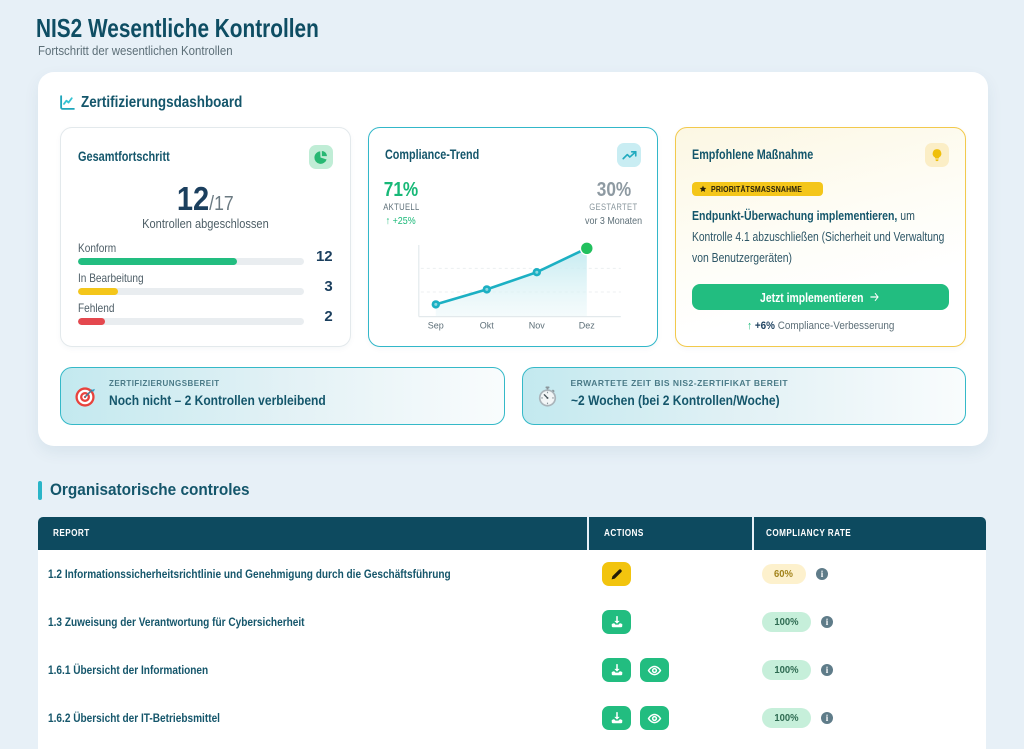 This screenshot has width=1024, height=749. I want to click on svg-text: Nov, so click(536, 326).